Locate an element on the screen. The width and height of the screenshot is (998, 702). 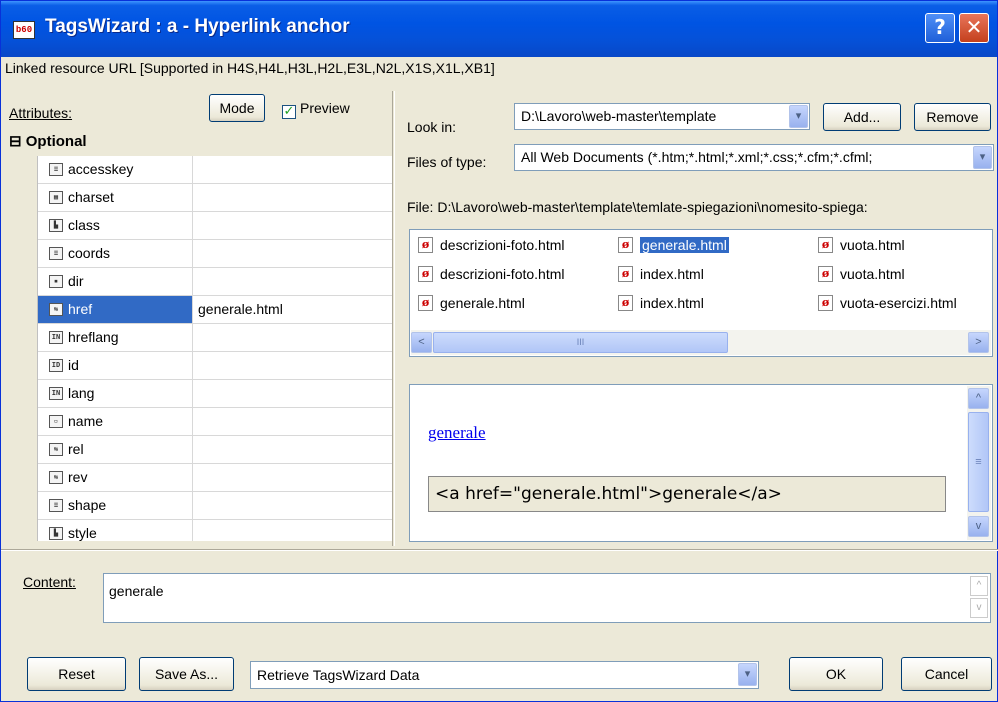
app-icon: b60 is located at coordinates (24, 30).